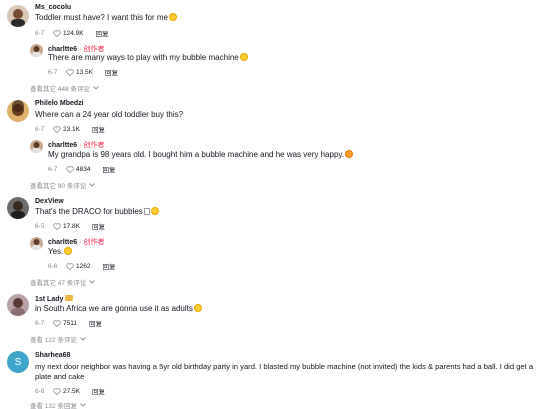 The width and height of the screenshot is (553, 409). Describe the element at coordinates (58, 283) in the screenshot. I see `view-more-label: 查看其它 47 条评论` at that location.